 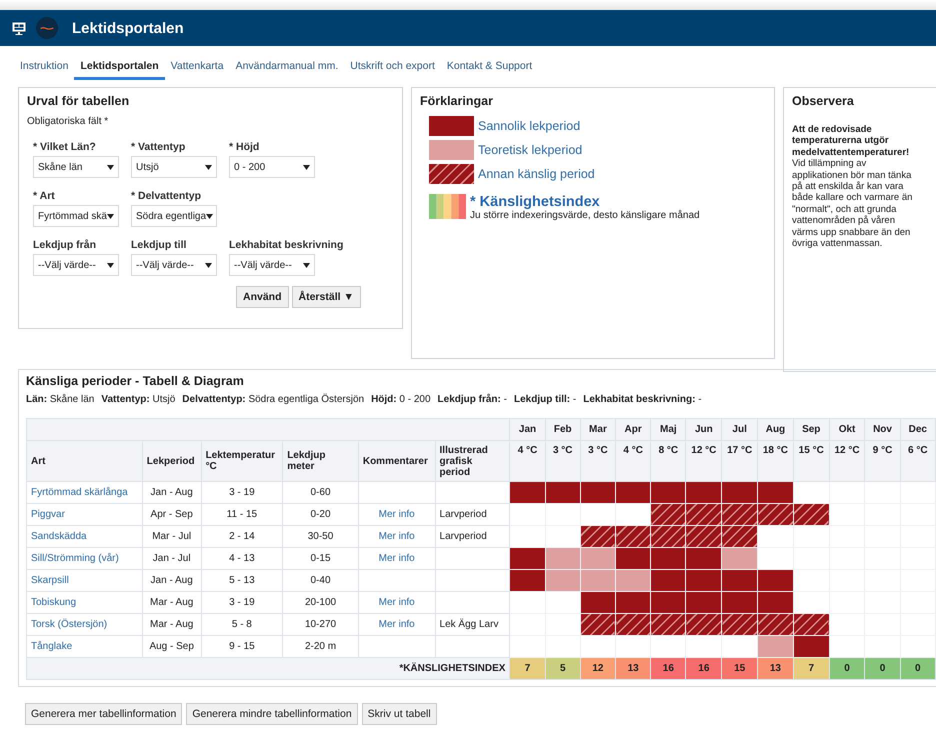 I want to click on species-link: Torsk (Östersjön), so click(x=84, y=625).